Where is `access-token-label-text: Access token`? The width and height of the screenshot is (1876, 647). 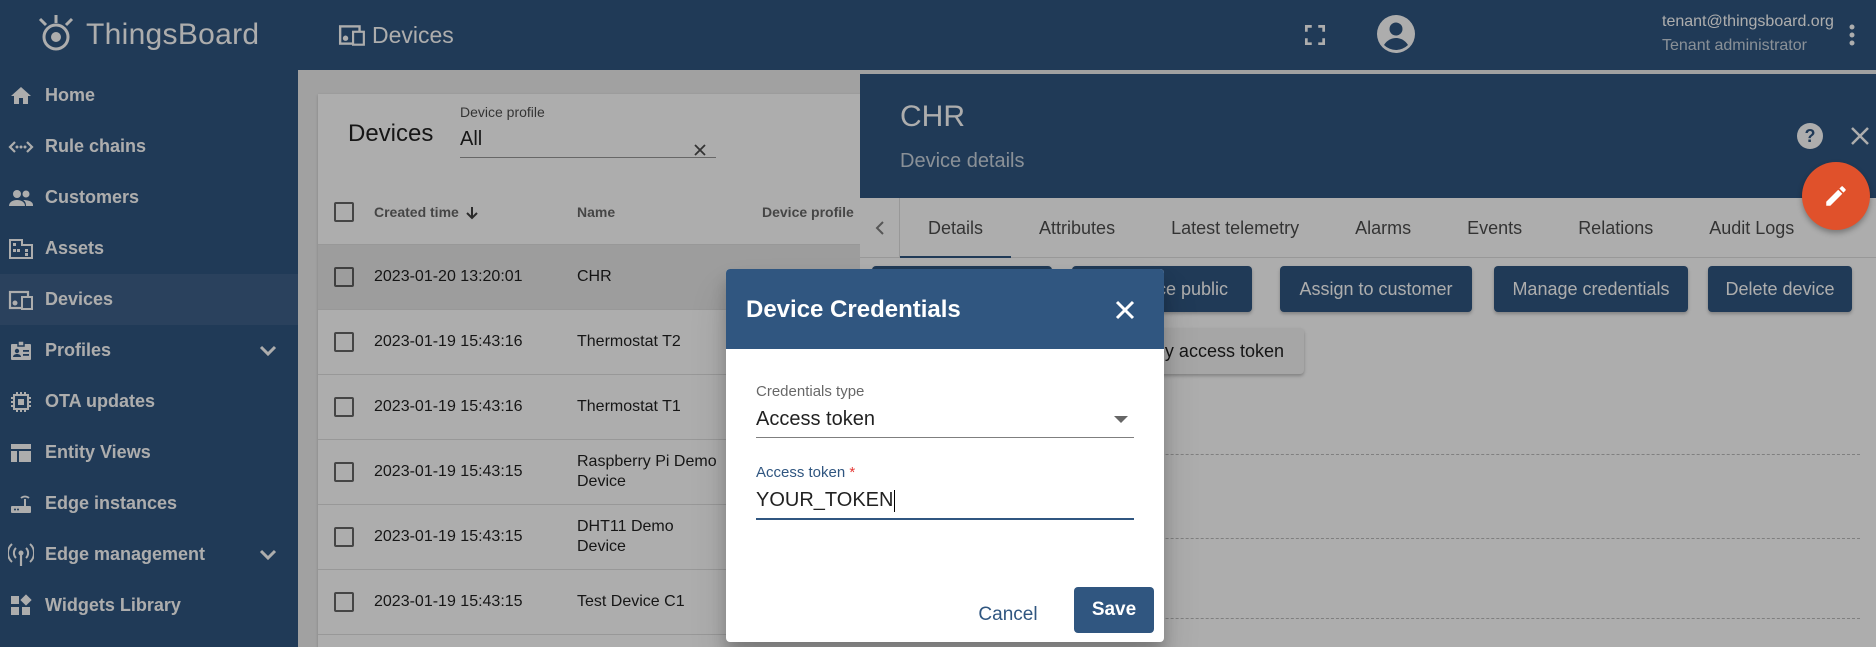
access-token-label-text: Access token is located at coordinates (801, 472).